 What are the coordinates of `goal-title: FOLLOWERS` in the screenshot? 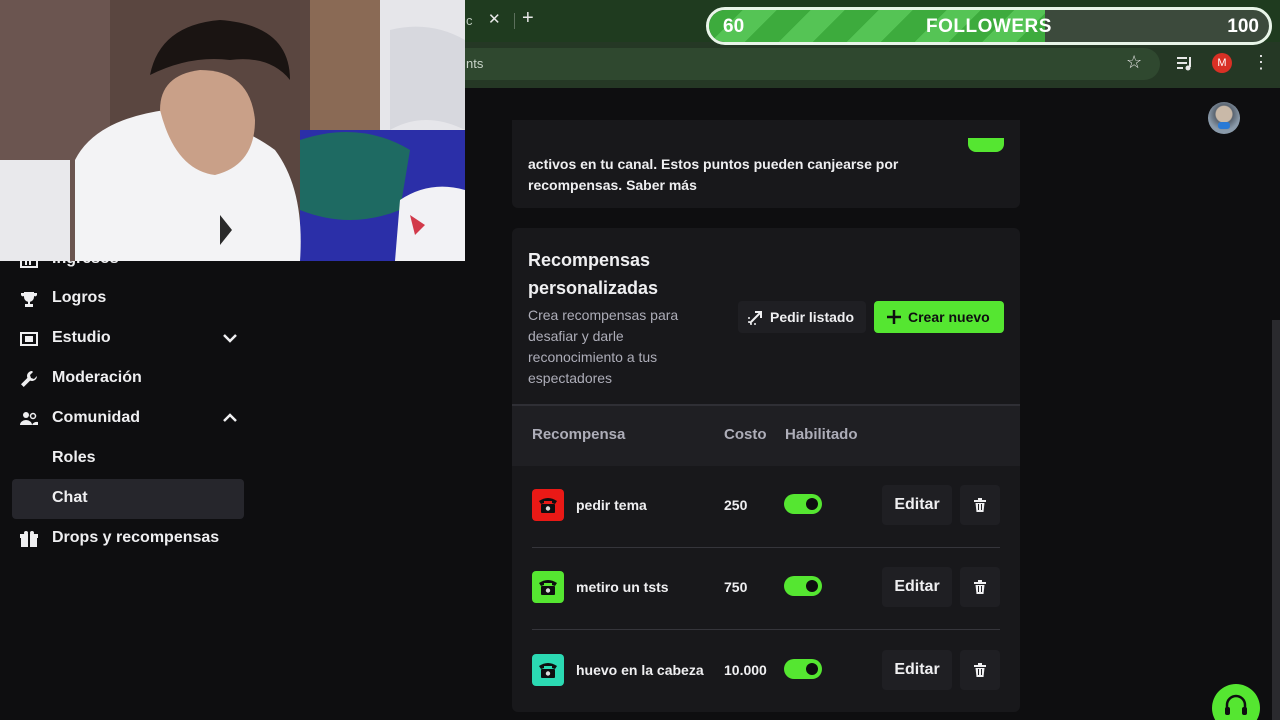 It's located at (989, 26).